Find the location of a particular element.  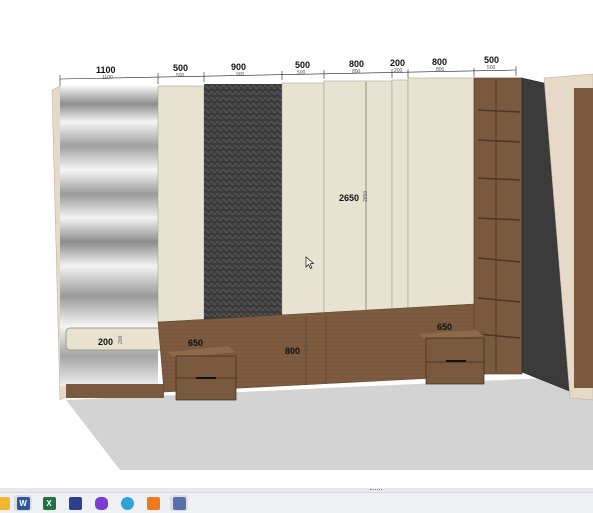

dim-sublabel-4: 500 is located at coordinates (301, 73).